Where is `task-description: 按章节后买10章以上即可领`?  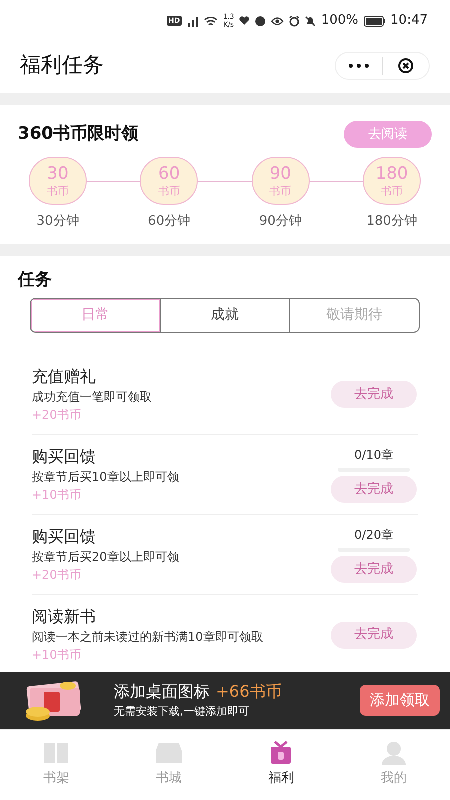 task-description: 按章节后买10章以上即可领 is located at coordinates (106, 477).